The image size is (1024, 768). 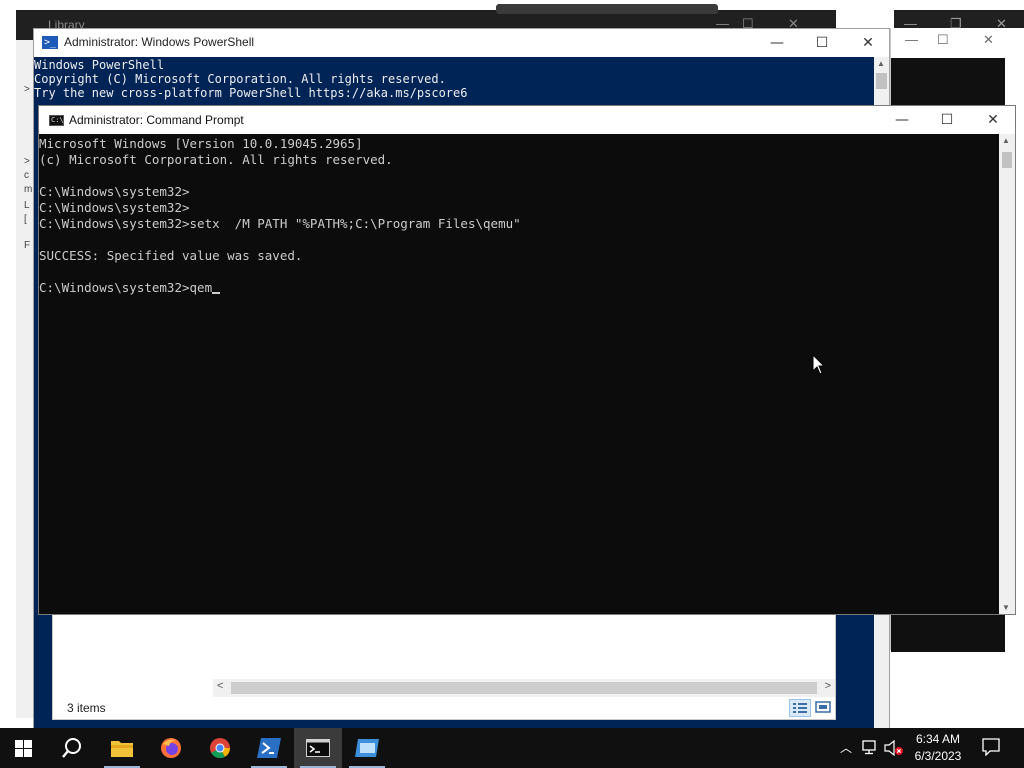 I want to click on taskbar-window-app, so click(x=367, y=748).